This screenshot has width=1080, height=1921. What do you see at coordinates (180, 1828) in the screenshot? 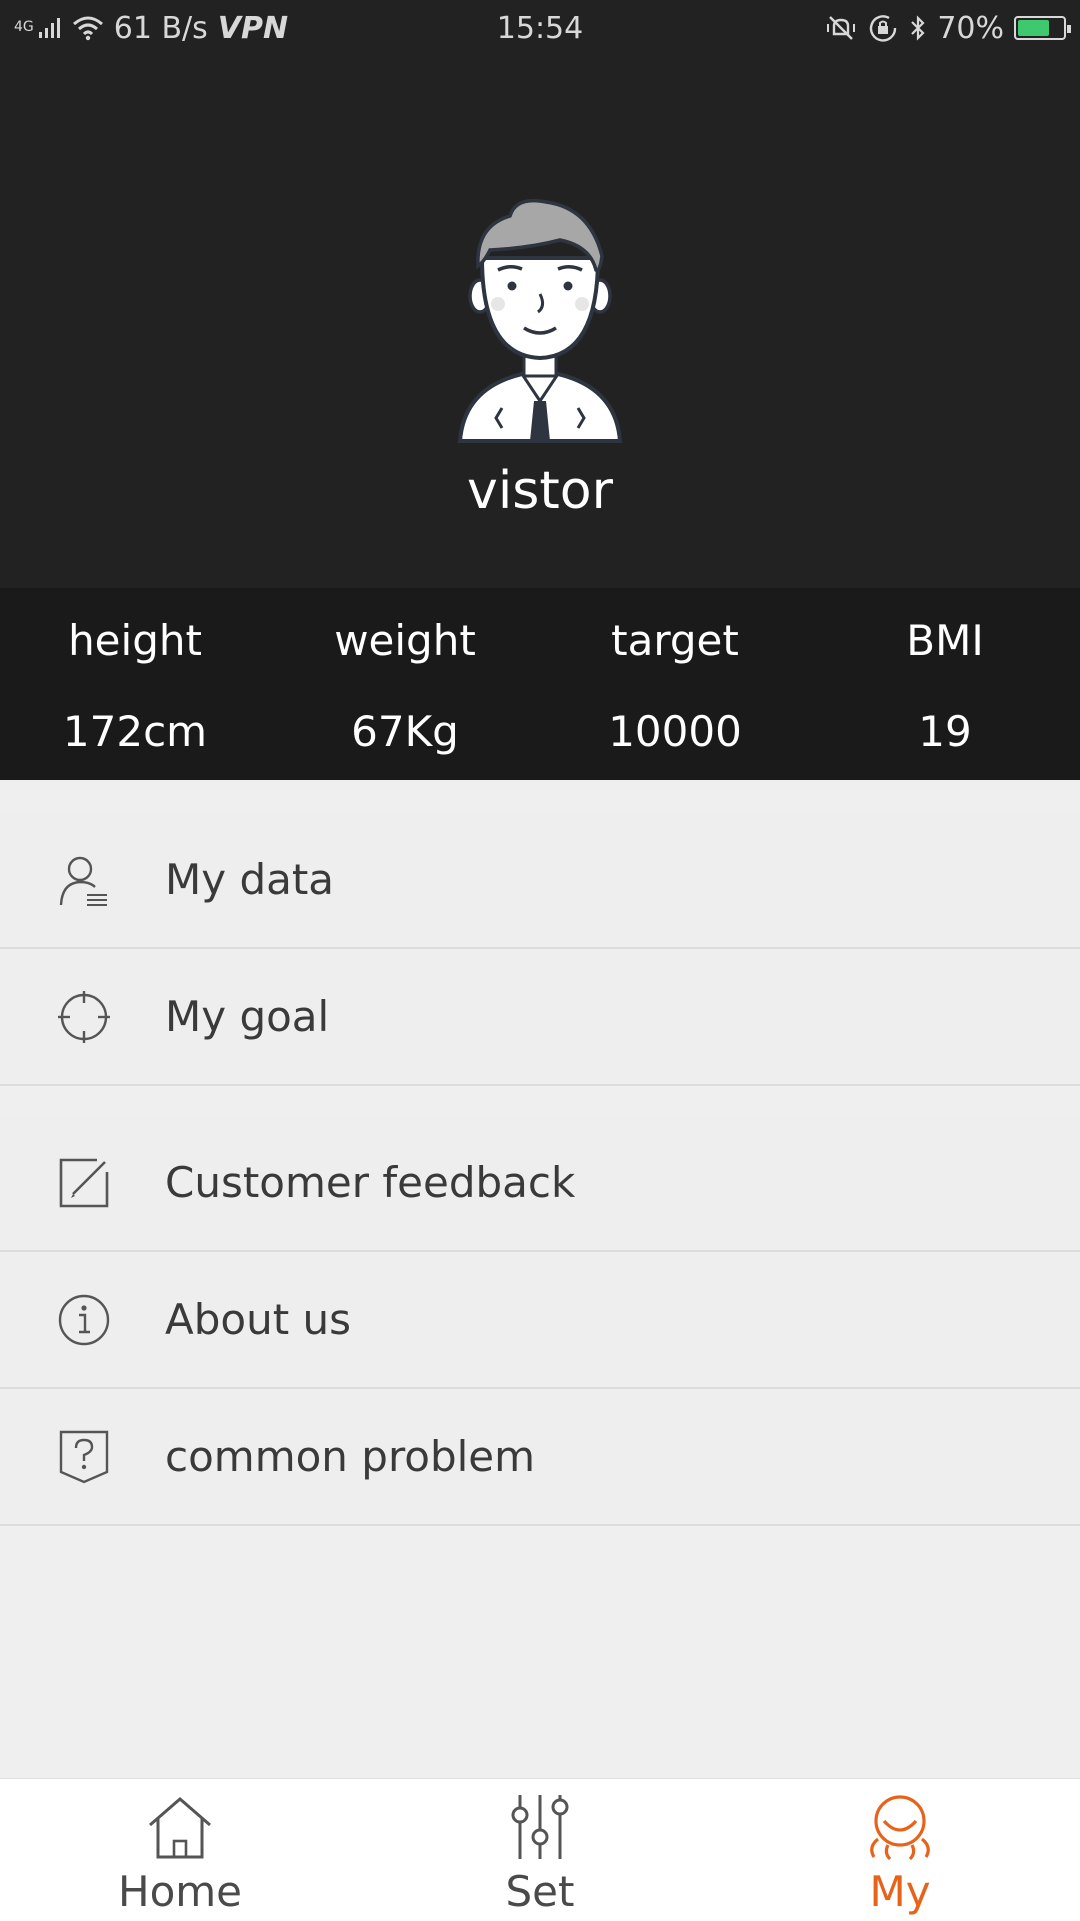
I see `home-icon` at bounding box center [180, 1828].